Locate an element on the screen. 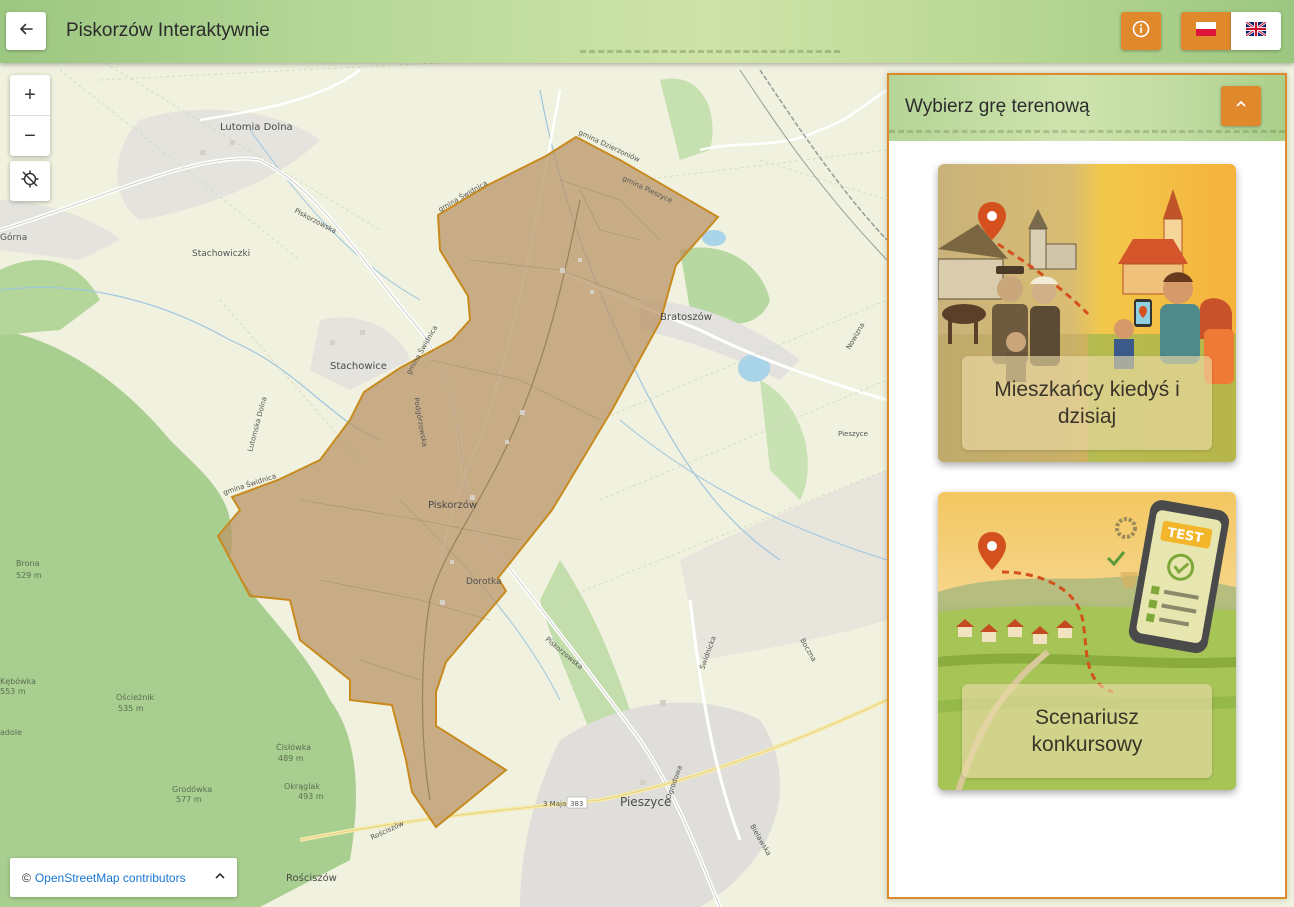 The width and height of the screenshot is (1294, 907). game-card-residents: Mieszkańcy kiedyś i dzisiaj is located at coordinates (1087, 313).